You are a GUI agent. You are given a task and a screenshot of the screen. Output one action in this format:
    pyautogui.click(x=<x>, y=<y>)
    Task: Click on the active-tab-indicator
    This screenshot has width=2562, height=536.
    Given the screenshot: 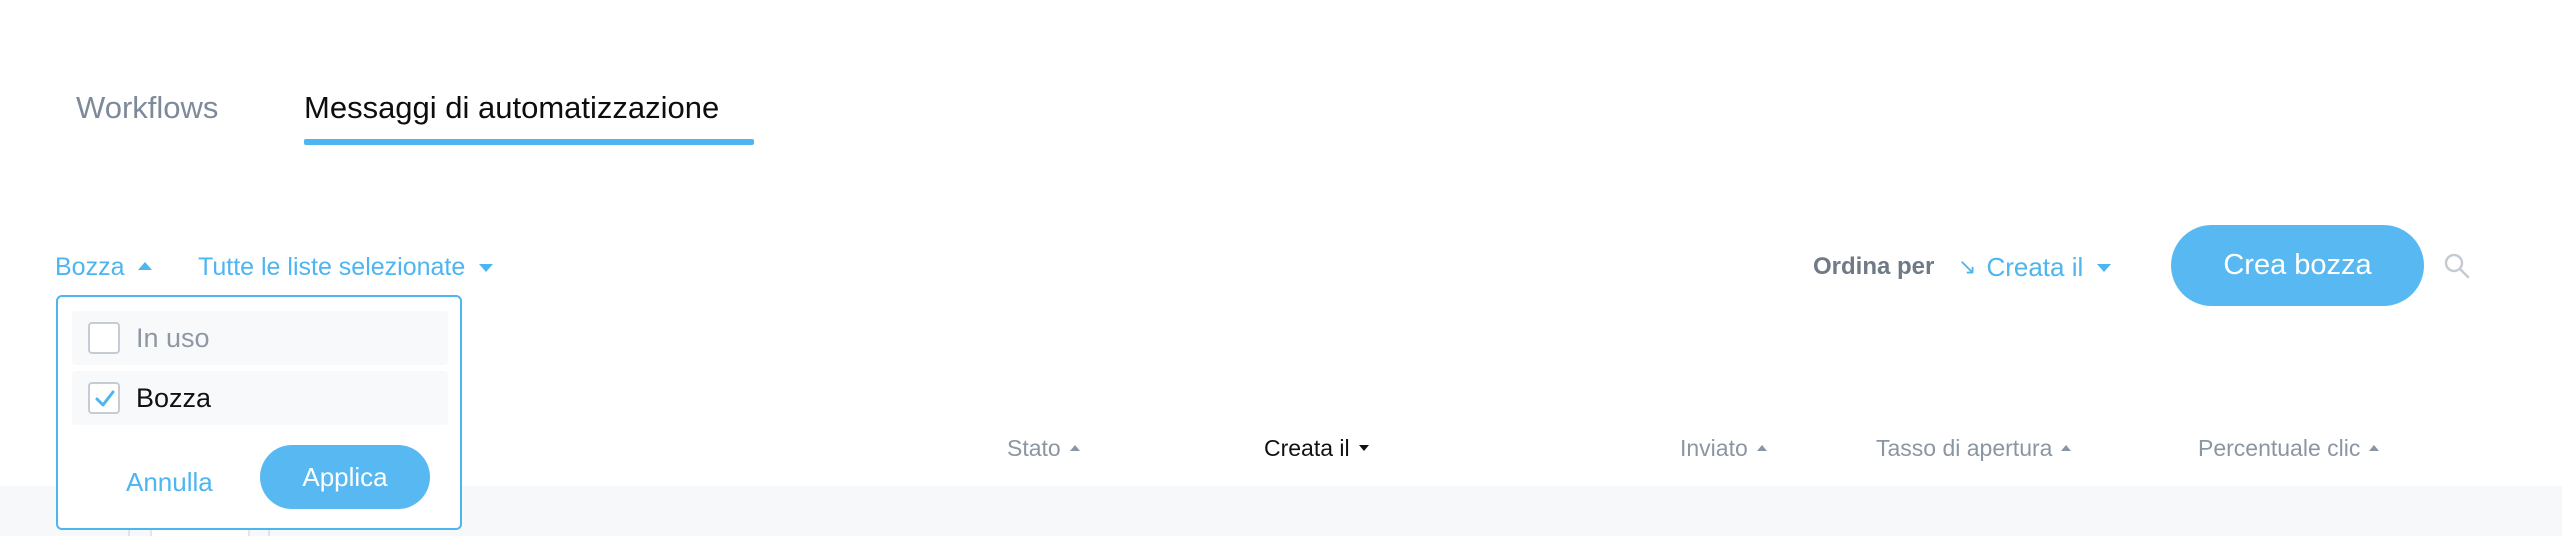 What is the action you would take?
    pyautogui.click(x=529, y=142)
    